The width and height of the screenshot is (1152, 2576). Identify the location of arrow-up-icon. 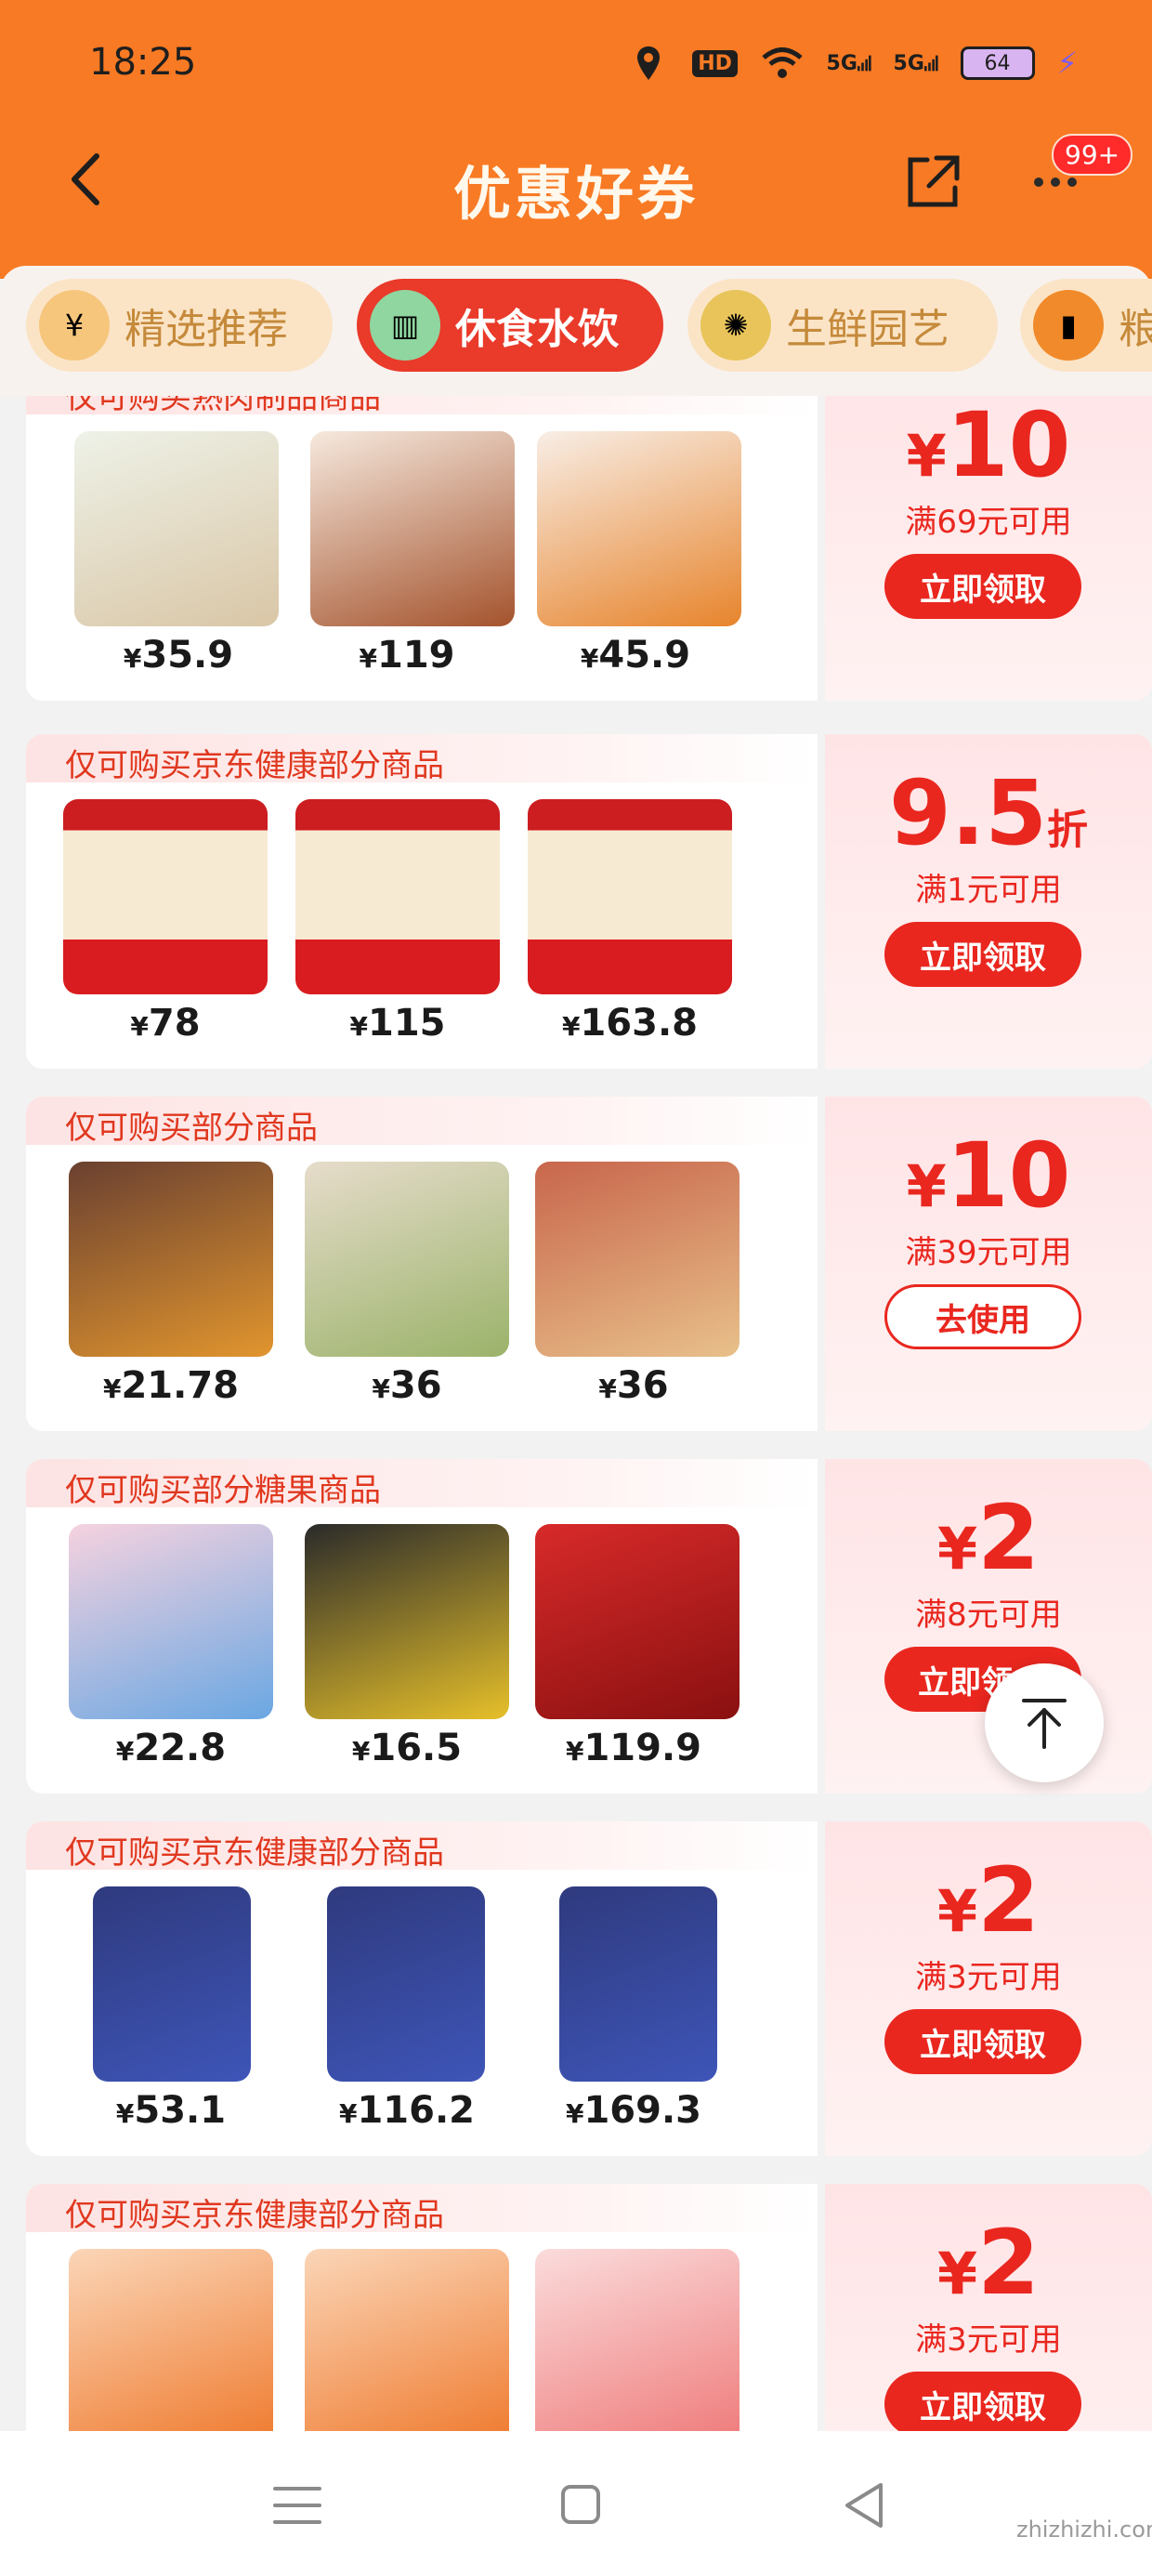
(1044, 1724).